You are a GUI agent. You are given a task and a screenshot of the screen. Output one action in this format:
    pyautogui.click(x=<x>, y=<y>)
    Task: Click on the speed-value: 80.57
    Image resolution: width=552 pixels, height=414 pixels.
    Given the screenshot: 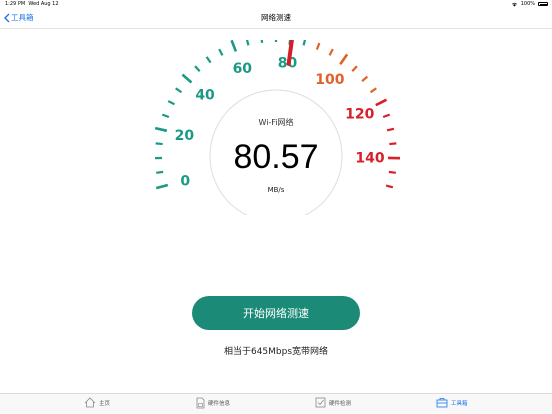 What is the action you would take?
    pyautogui.click(x=275, y=157)
    